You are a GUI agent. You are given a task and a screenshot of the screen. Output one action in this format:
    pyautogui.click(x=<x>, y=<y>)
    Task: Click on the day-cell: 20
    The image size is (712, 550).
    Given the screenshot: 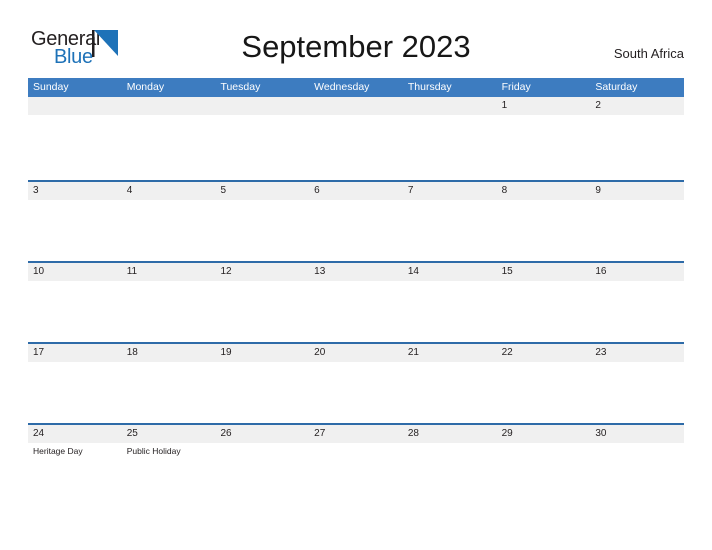 What is the action you would take?
    pyautogui.click(x=356, y=353)
    